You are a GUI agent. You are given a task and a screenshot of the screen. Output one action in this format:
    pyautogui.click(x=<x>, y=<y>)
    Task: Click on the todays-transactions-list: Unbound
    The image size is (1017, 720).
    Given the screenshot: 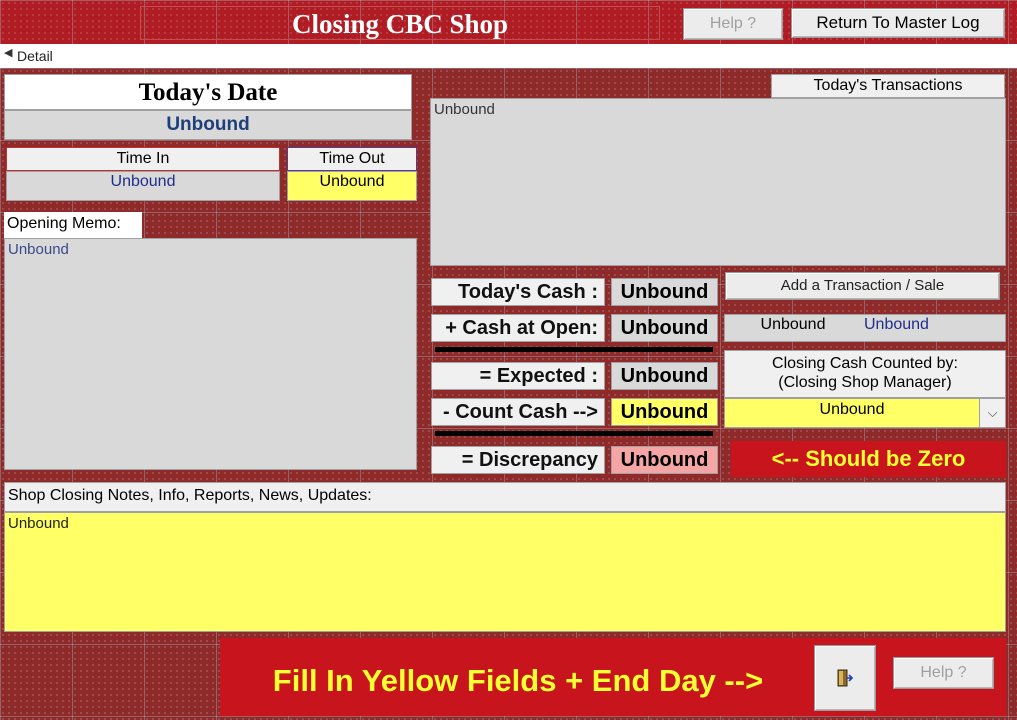 What is the action you would take?
    pyautogui.click(x=718, y=182)
    